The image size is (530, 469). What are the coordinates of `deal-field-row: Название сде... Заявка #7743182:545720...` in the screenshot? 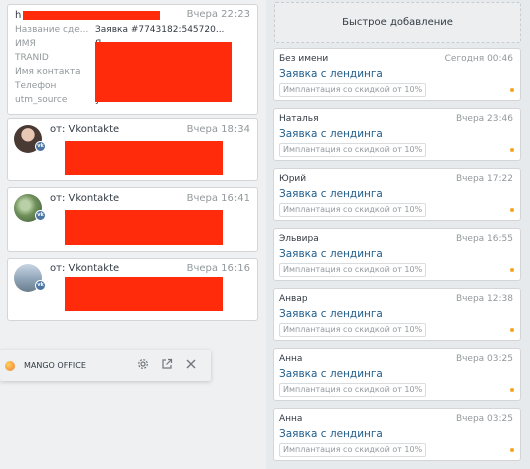 It's located at (119, 30).